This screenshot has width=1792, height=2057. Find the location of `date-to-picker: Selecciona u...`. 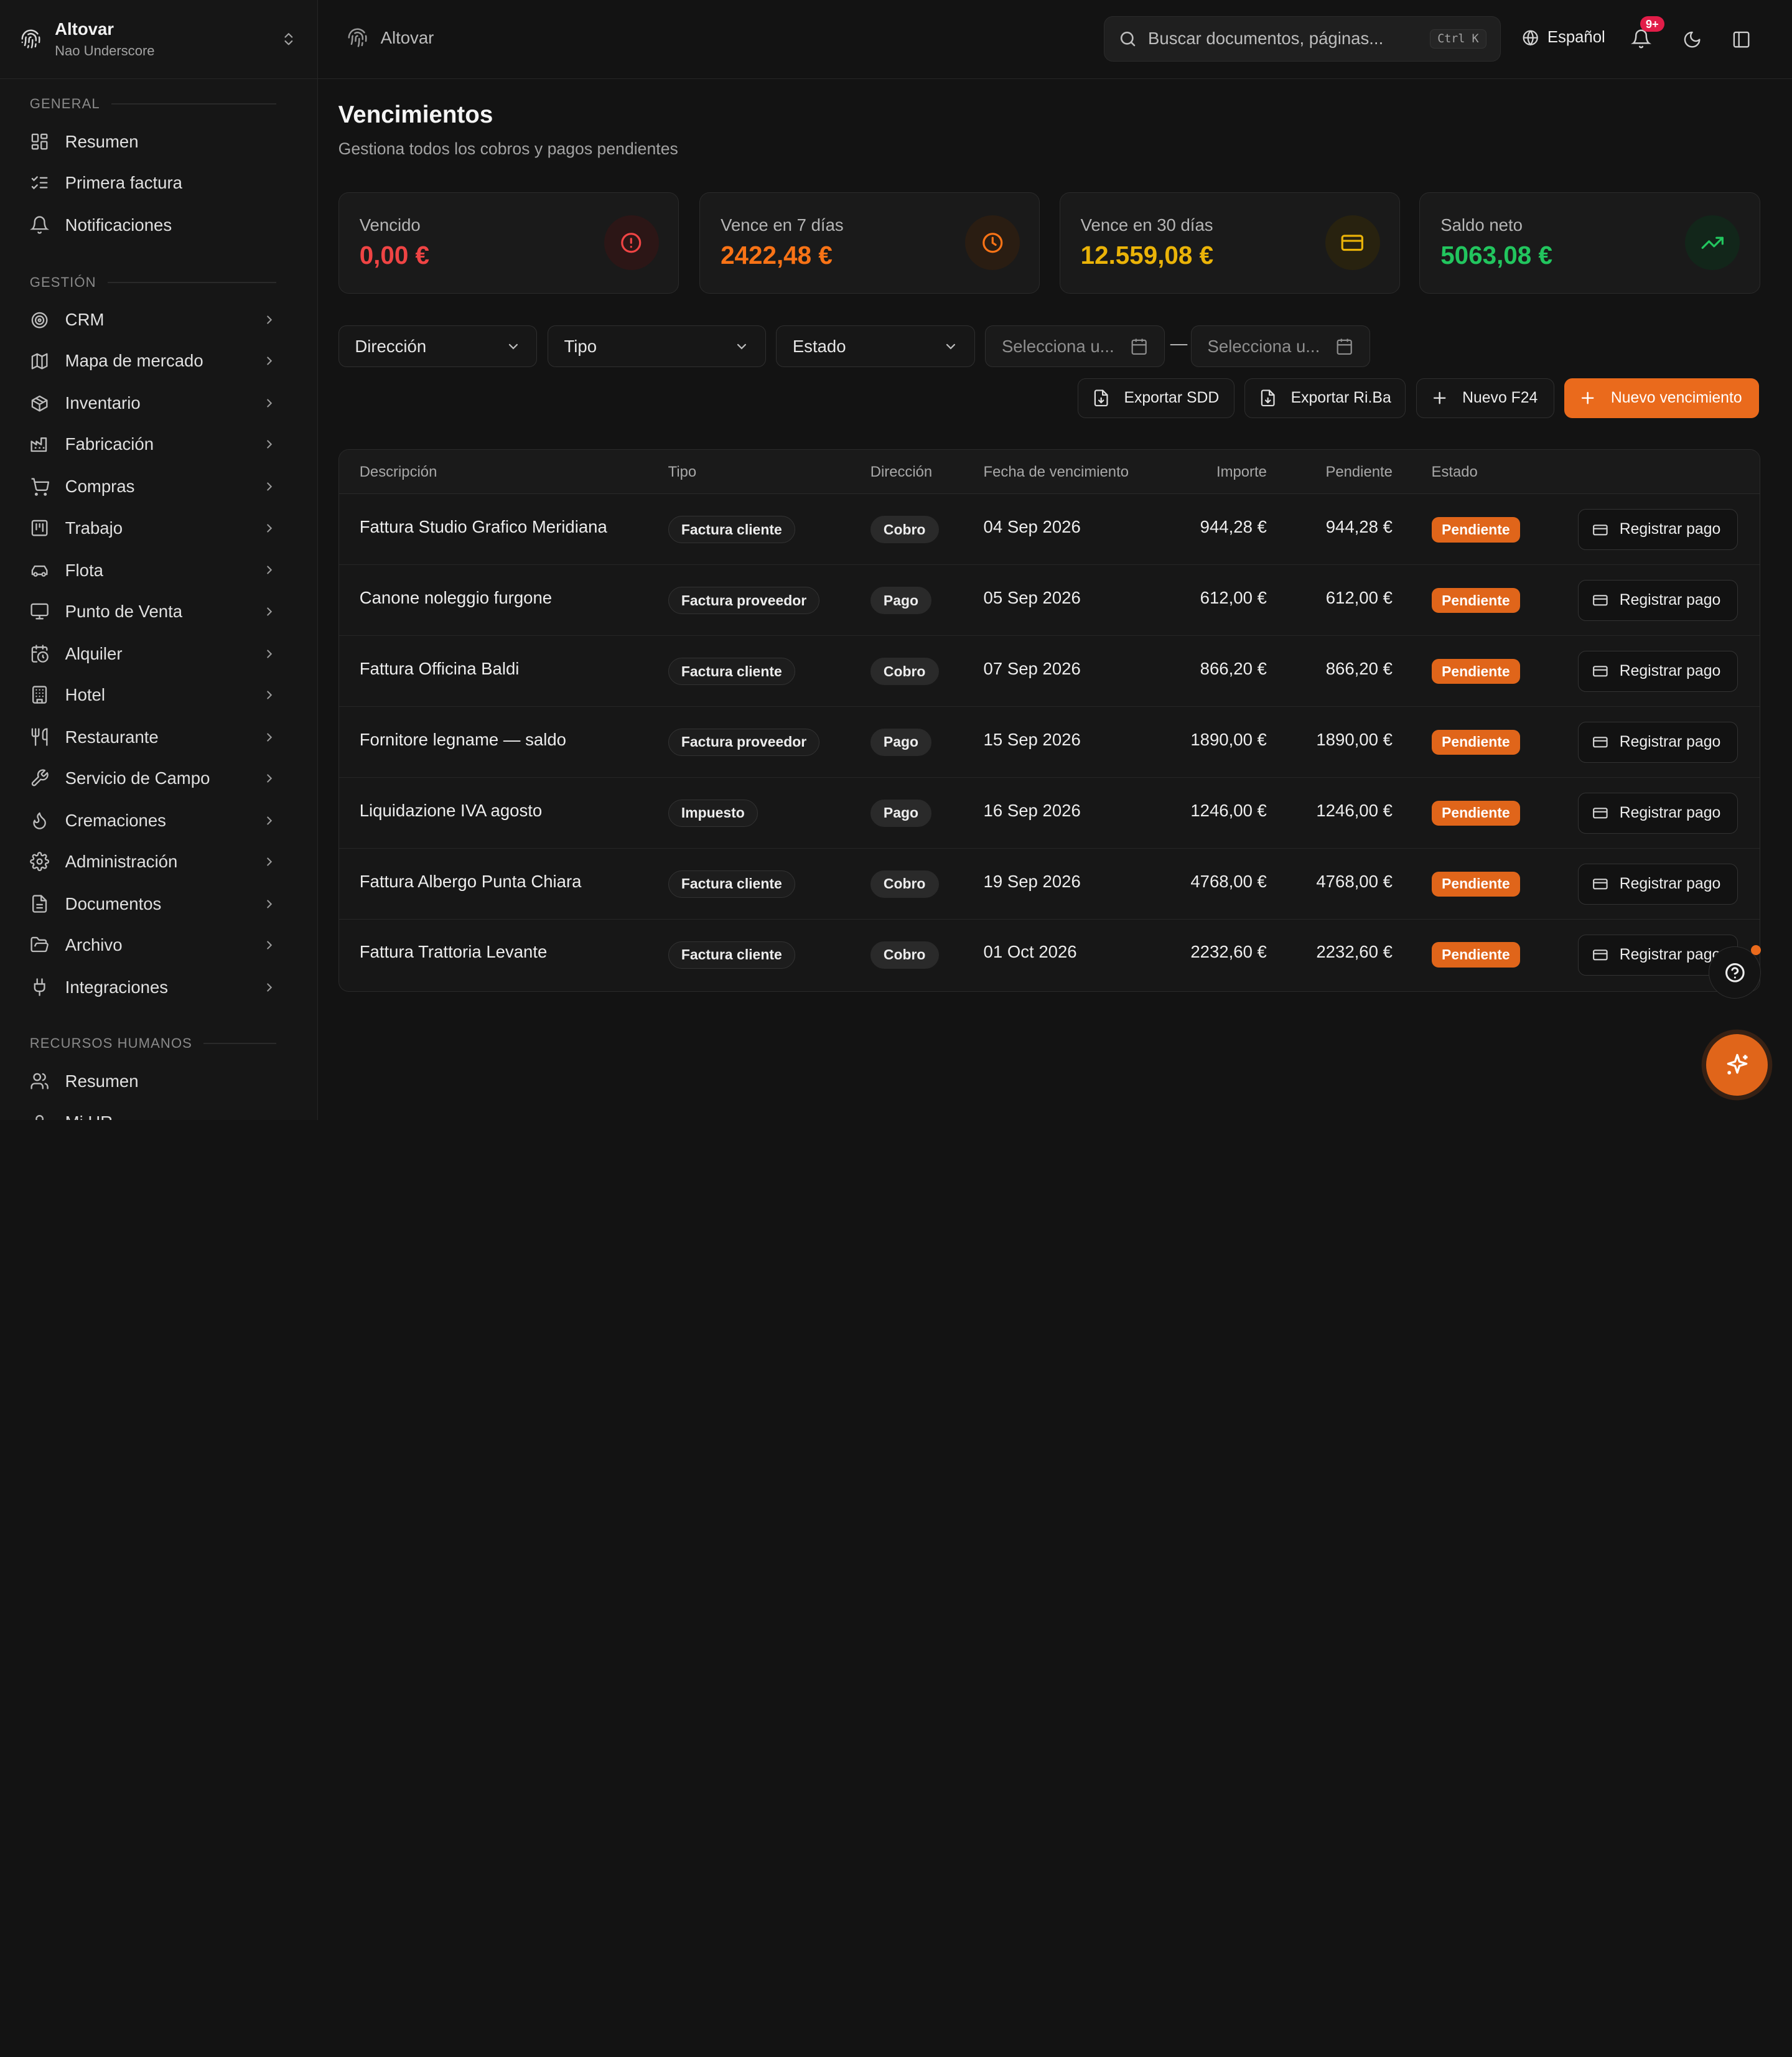

date-to-picker: Selecciona u... is located at coordinates (1280, 346).